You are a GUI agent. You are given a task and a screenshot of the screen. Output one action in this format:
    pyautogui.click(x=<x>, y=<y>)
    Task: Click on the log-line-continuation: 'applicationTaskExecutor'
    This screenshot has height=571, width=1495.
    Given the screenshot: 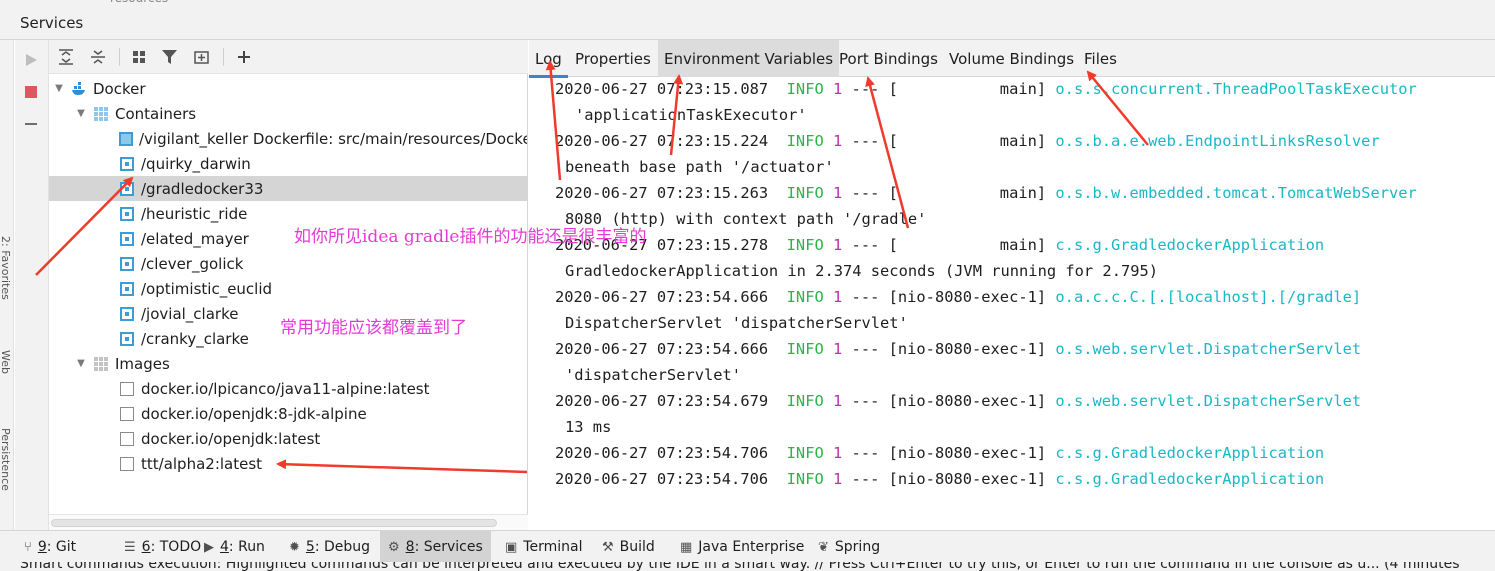 What is the action you would take?
    pyautogui.click(x=691, y=115)
    